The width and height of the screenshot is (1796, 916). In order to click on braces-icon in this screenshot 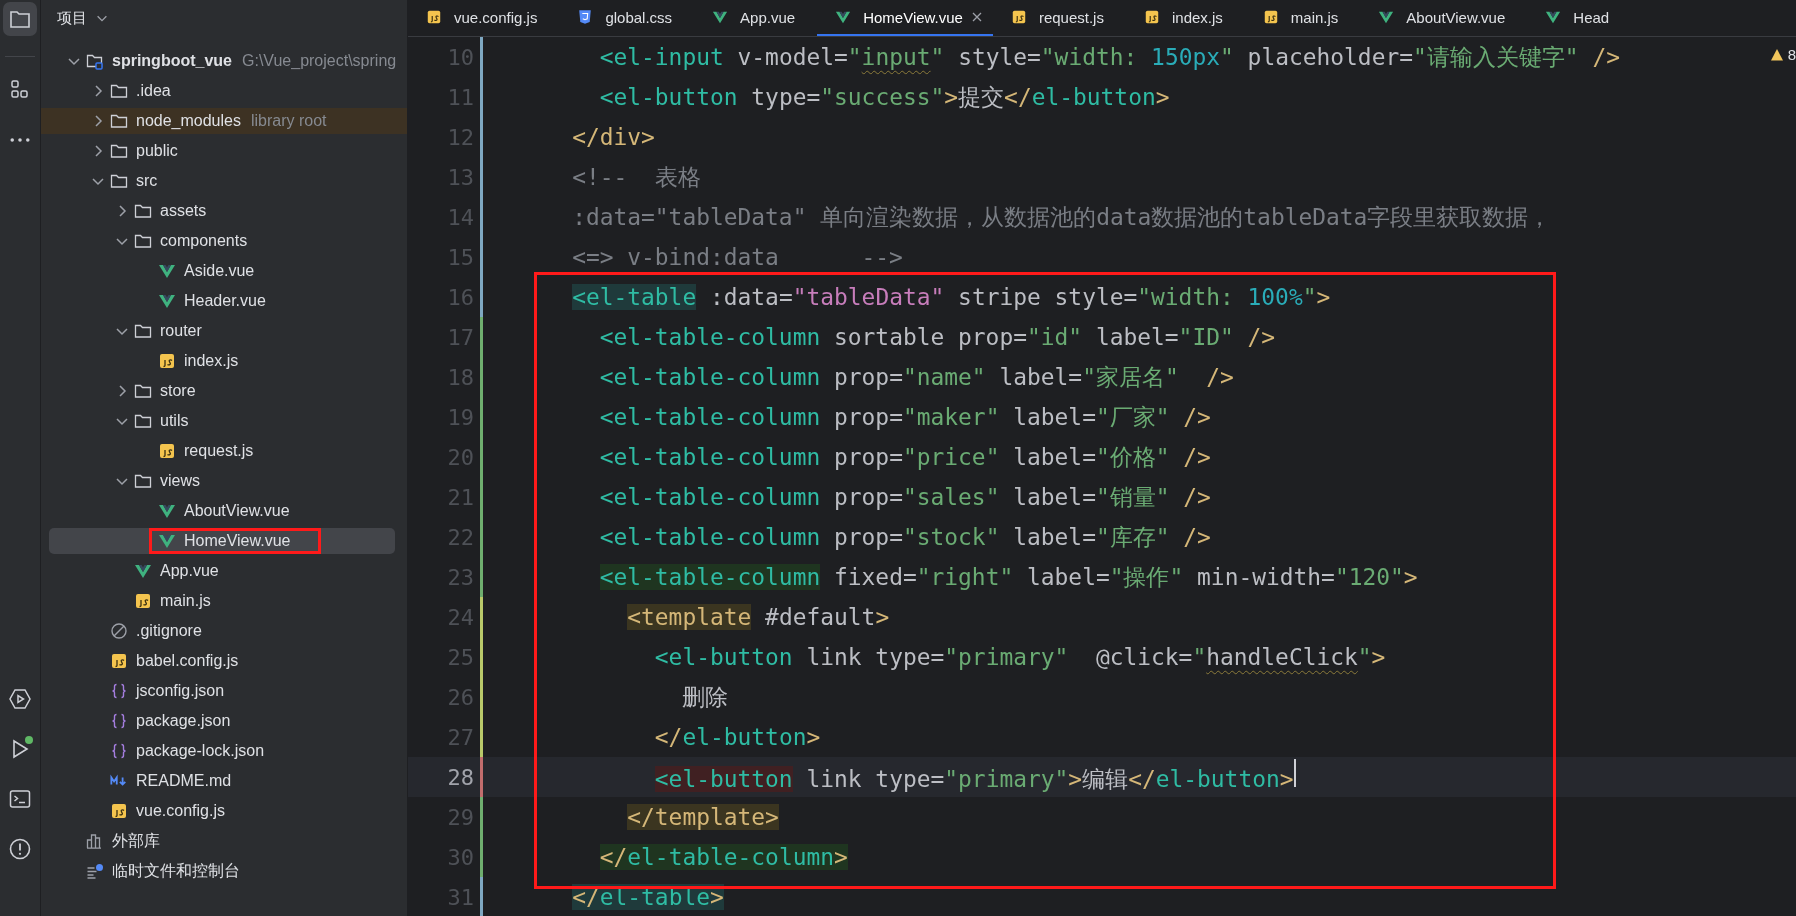, I will do `click(119, 721)`.